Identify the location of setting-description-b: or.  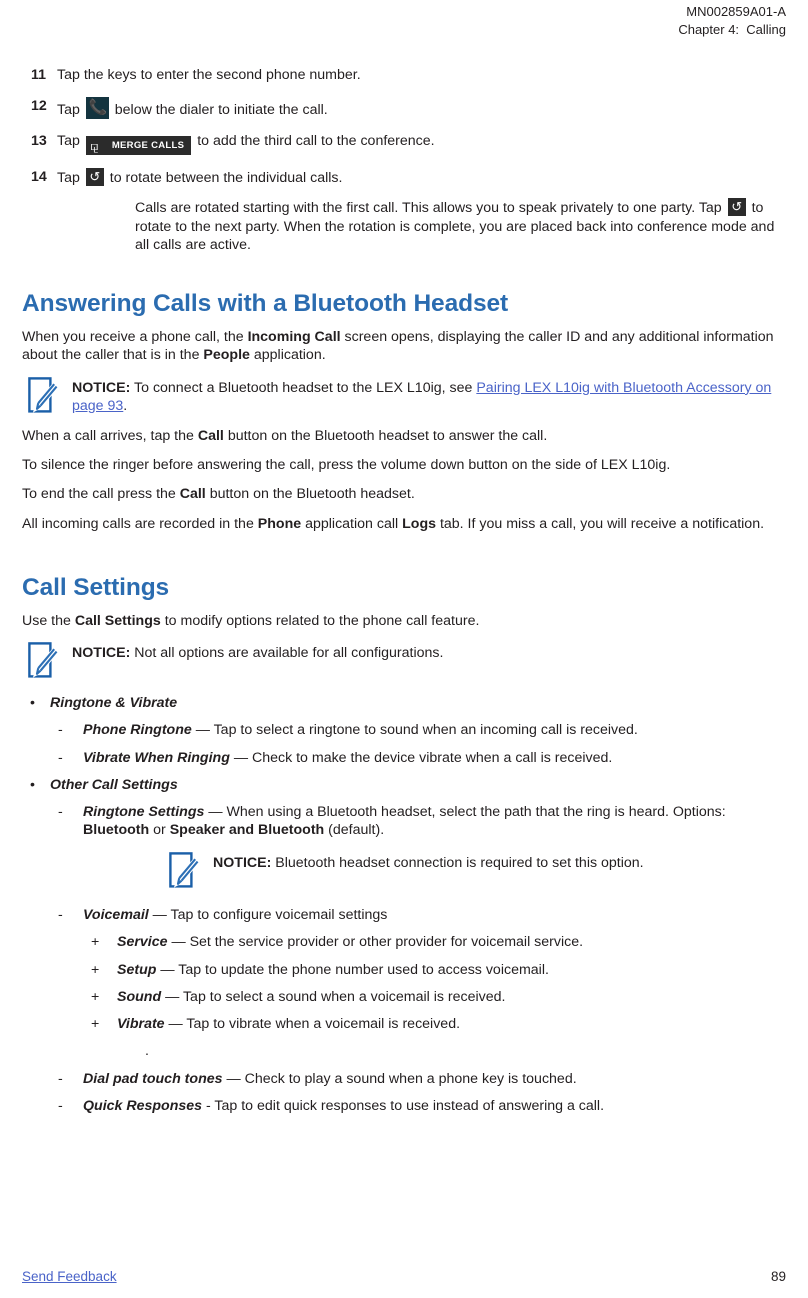
(159, 830).